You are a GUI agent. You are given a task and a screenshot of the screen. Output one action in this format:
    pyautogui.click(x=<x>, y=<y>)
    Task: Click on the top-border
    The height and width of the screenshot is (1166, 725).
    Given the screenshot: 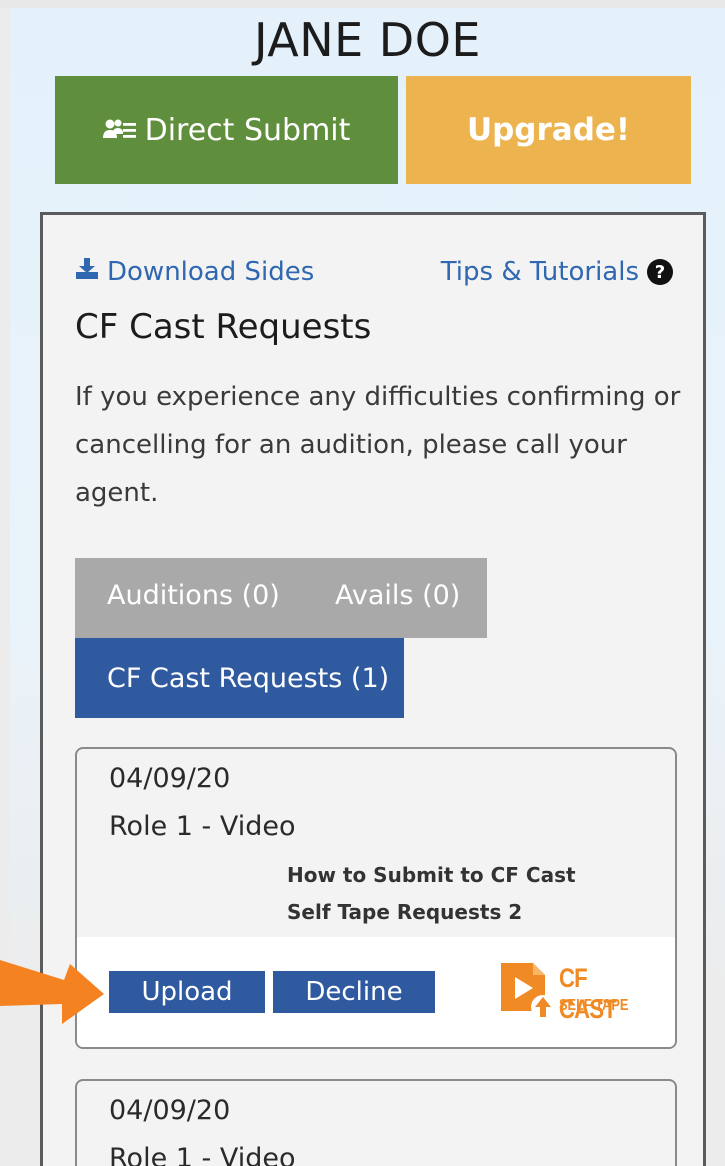 What is the action you would take?
    pyautogui.click(x=362, y=4)
    